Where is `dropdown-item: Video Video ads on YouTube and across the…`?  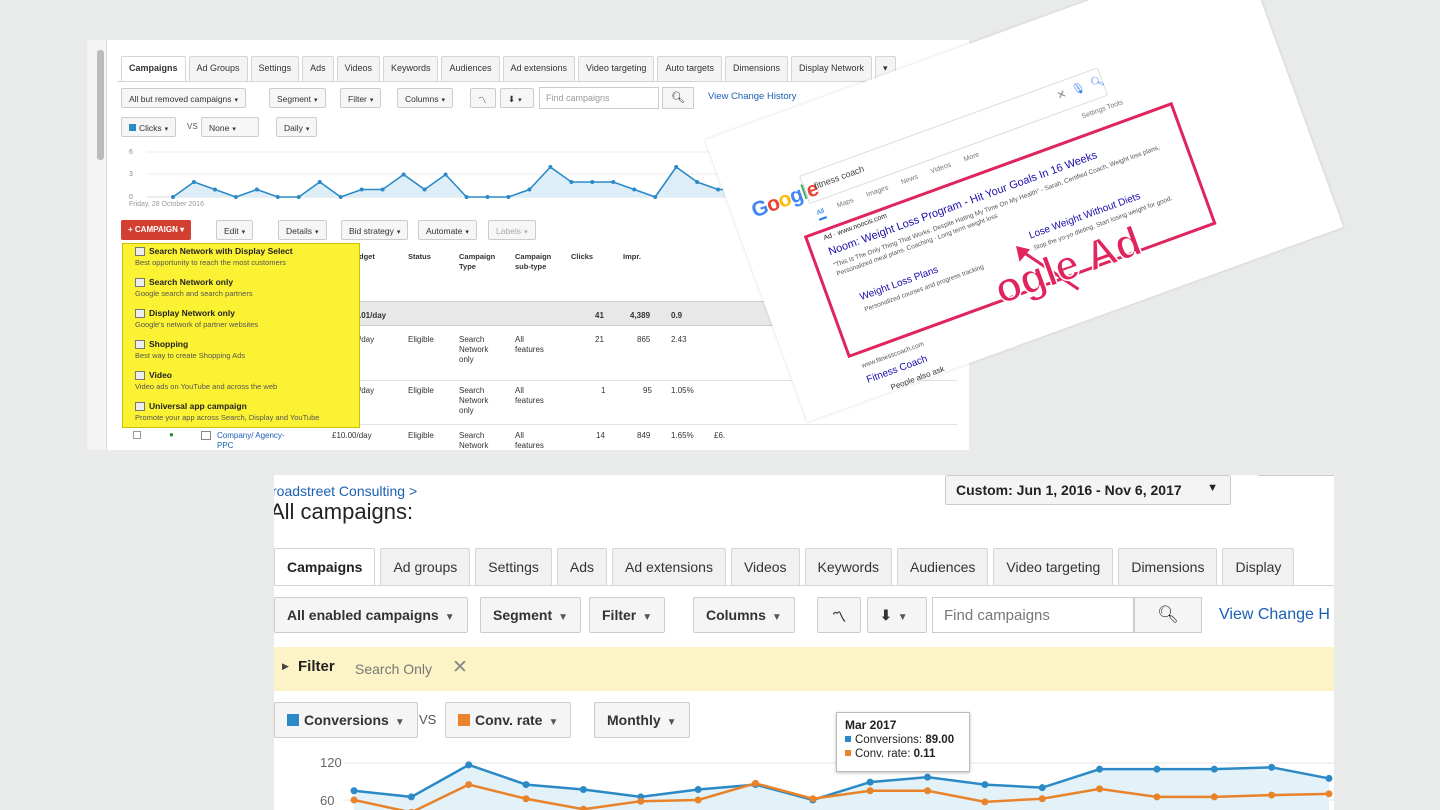 dropdown-item: Video Video ads on YouTube and across the… is located at coordinates (241, 383).